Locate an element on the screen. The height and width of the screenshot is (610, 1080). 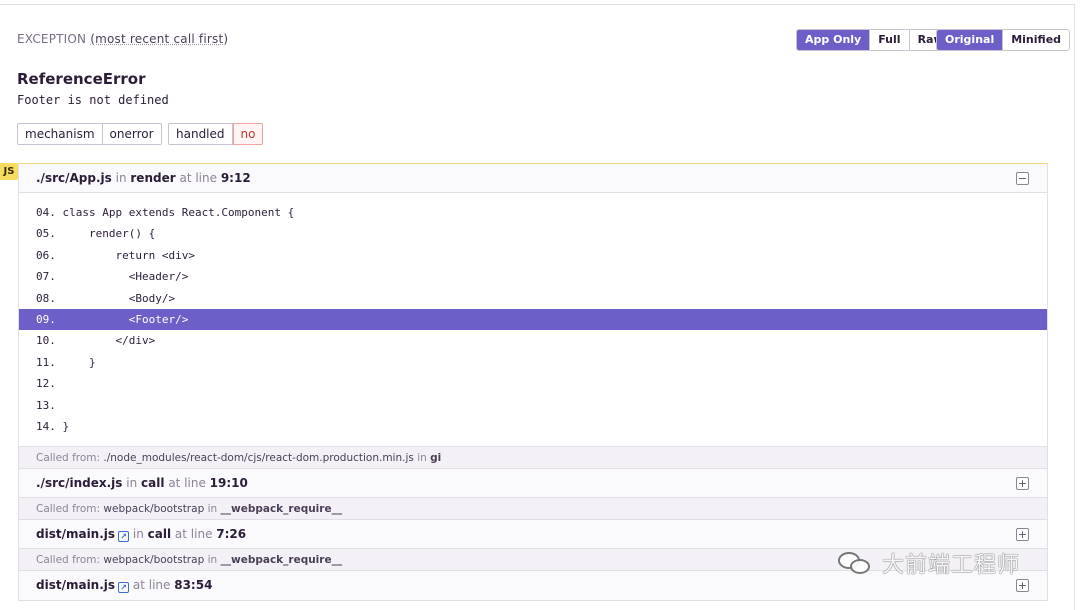
watermark: 大前端工程师 is located at coordinates (929, 563).